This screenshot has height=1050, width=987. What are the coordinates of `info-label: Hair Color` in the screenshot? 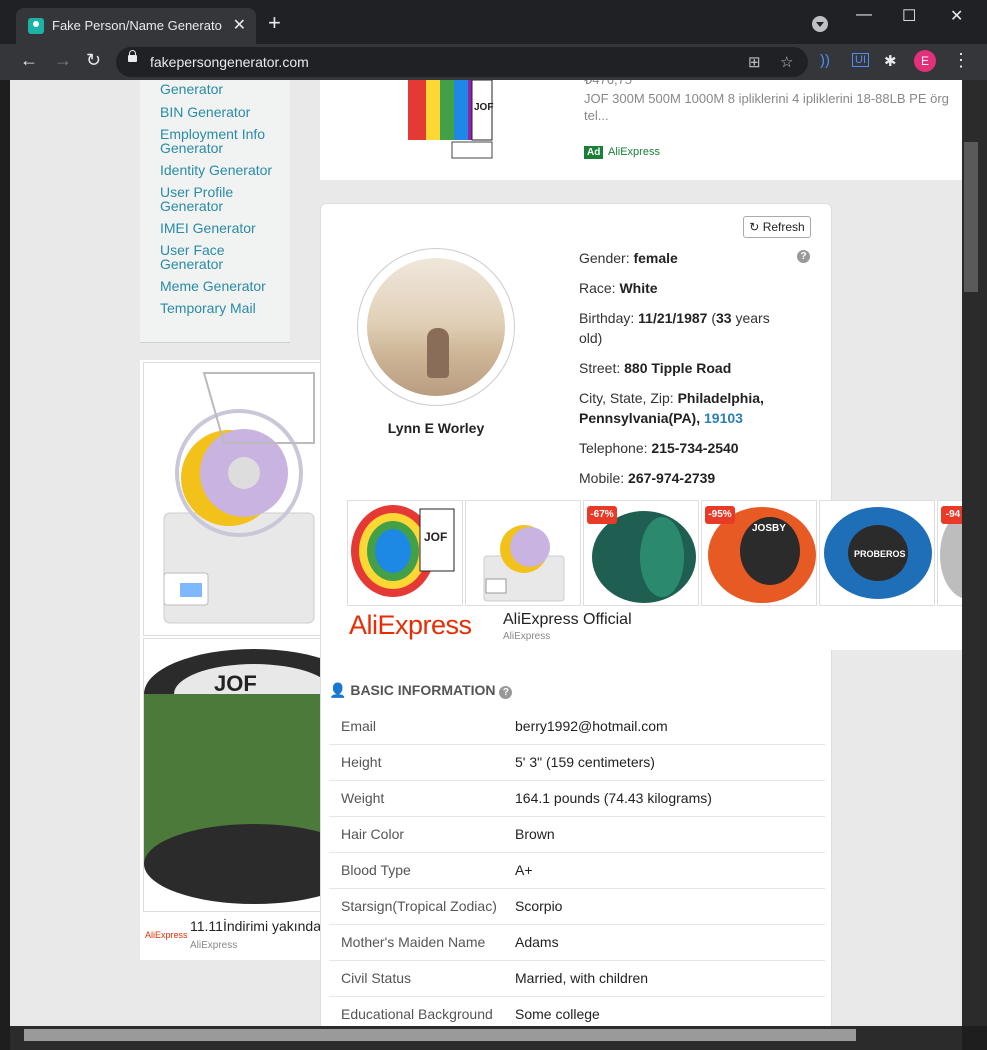 It's located at (373, 834).